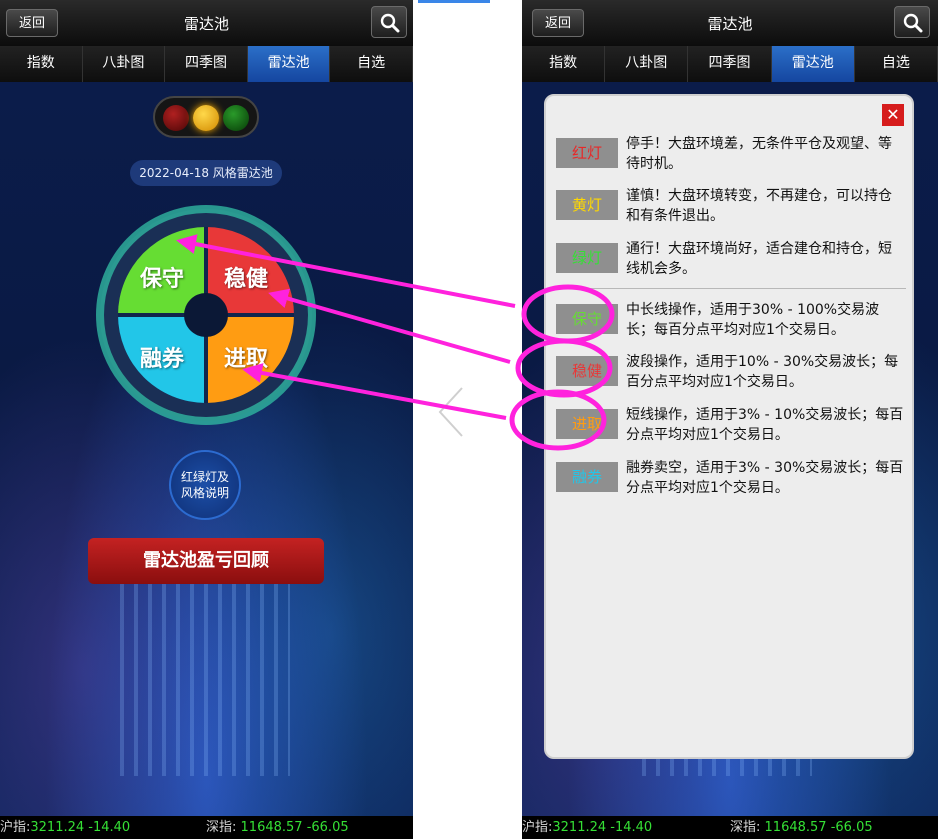 This screenshot has height=839, width=938. Describe the element at coordinates (204, 477) in the screenshot. I see `info-label-line1: 红绿灯及` at that location.